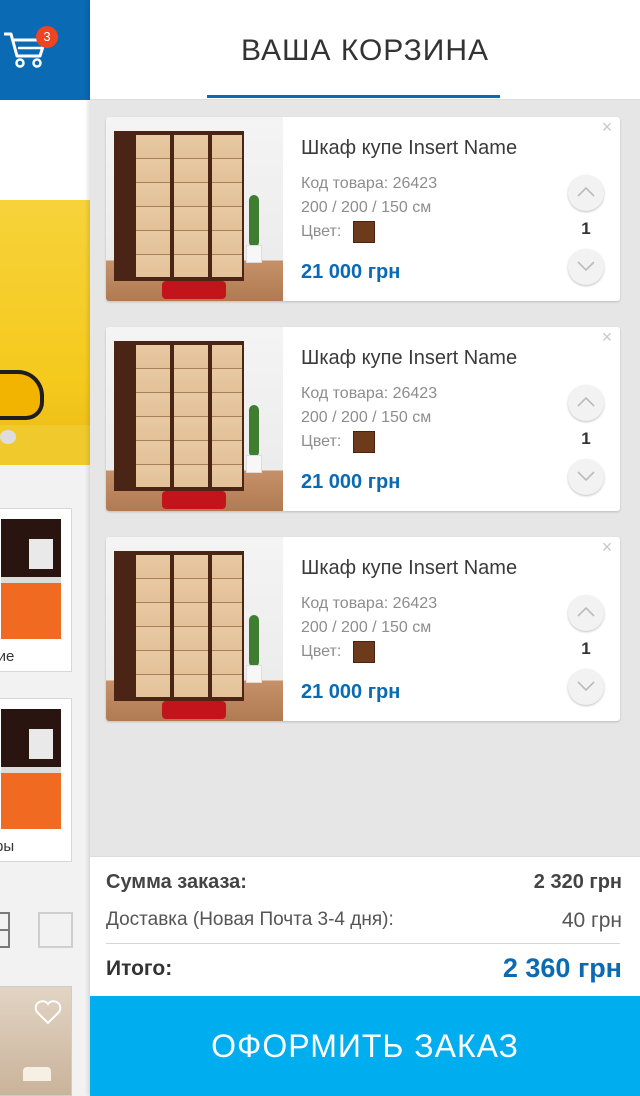  I want to click on category-label: кие, so click(7, 656).